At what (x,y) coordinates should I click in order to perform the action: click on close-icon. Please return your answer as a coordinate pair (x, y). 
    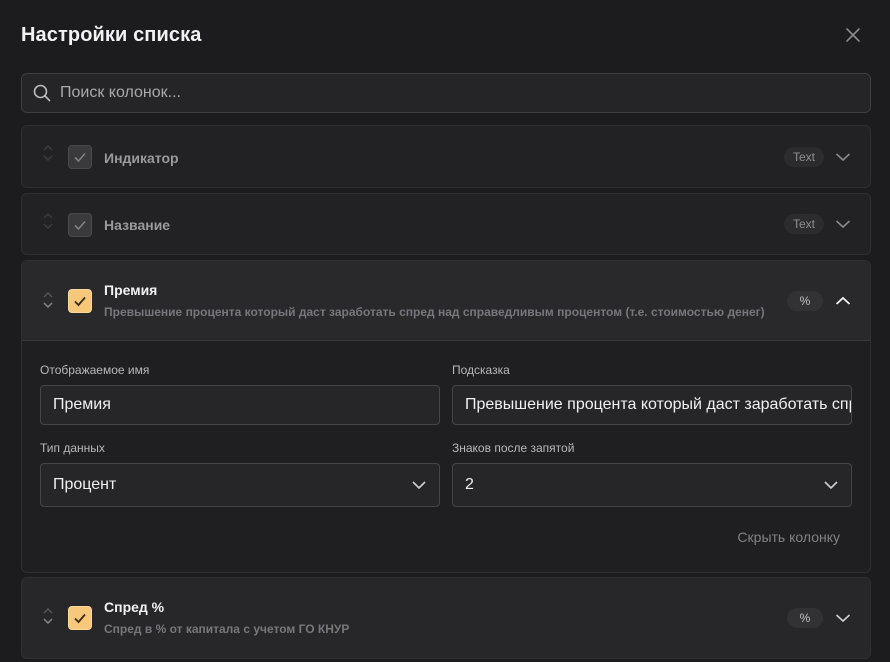
    Looking at the image, I should click on (853, 35).